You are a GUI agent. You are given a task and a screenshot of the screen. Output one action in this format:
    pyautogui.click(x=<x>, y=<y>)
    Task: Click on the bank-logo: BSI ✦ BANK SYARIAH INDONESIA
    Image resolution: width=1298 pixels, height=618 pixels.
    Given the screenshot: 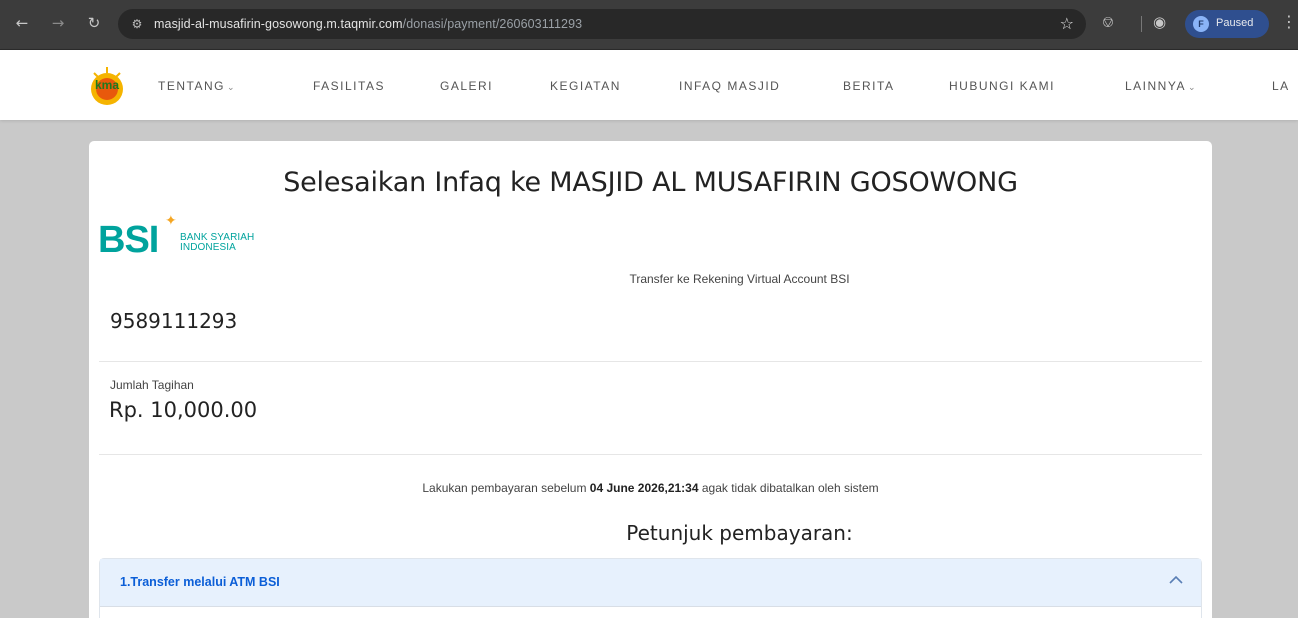 What is the action you would take?
    pyautogui.click(x=183, y=238)
    